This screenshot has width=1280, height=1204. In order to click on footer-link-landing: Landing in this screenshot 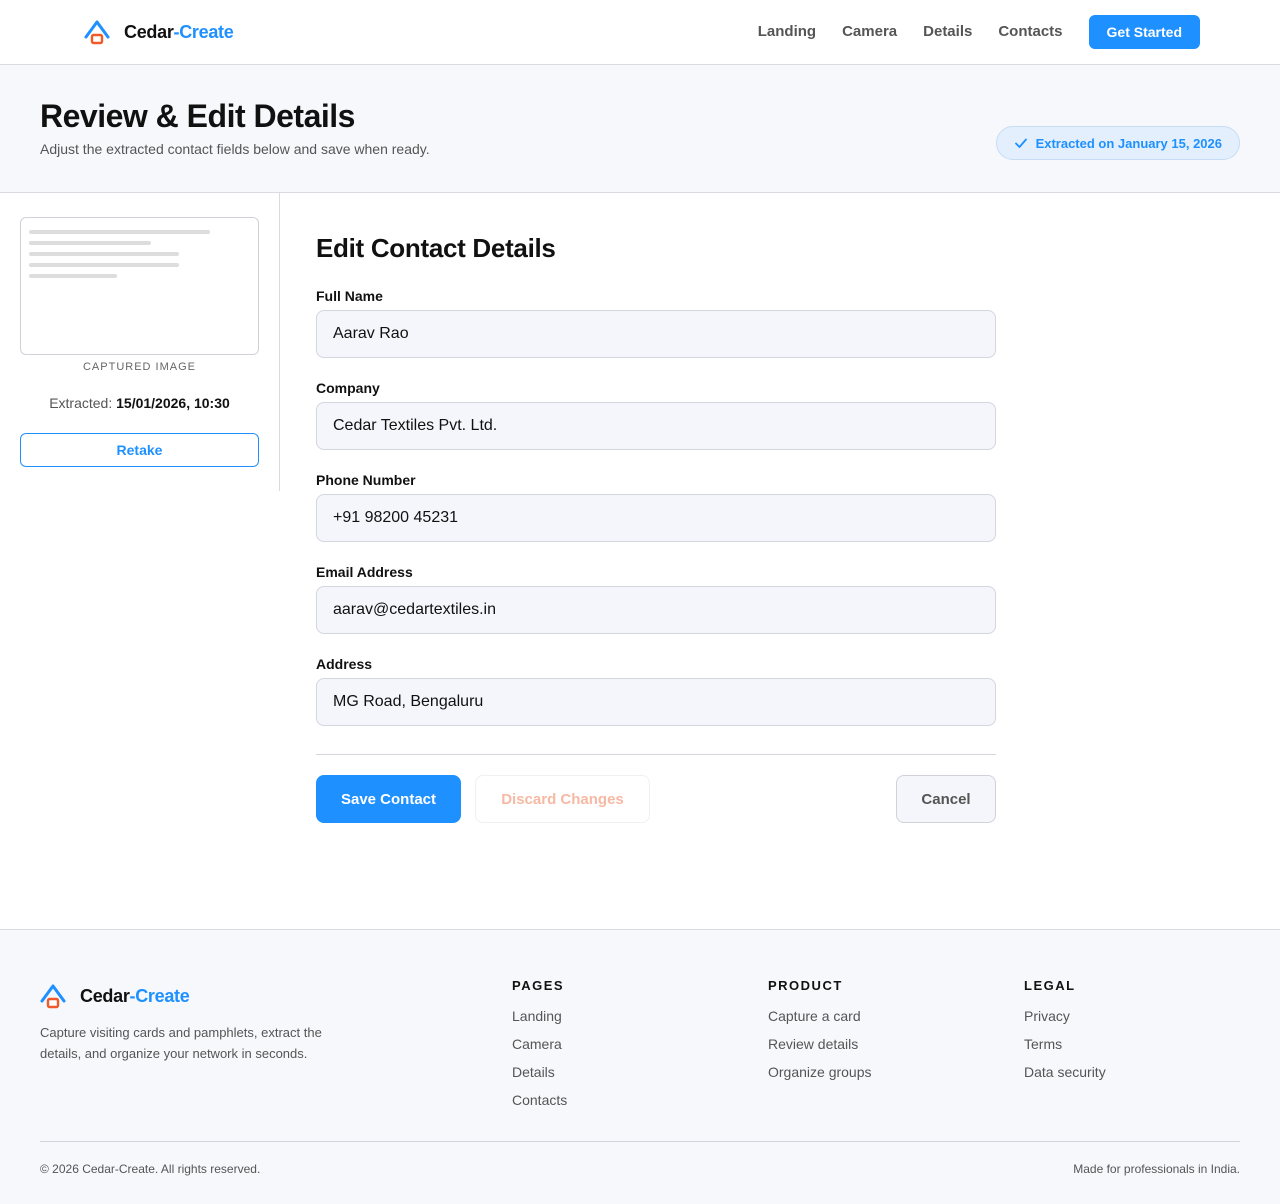, I will do `click(539, 1021)`.